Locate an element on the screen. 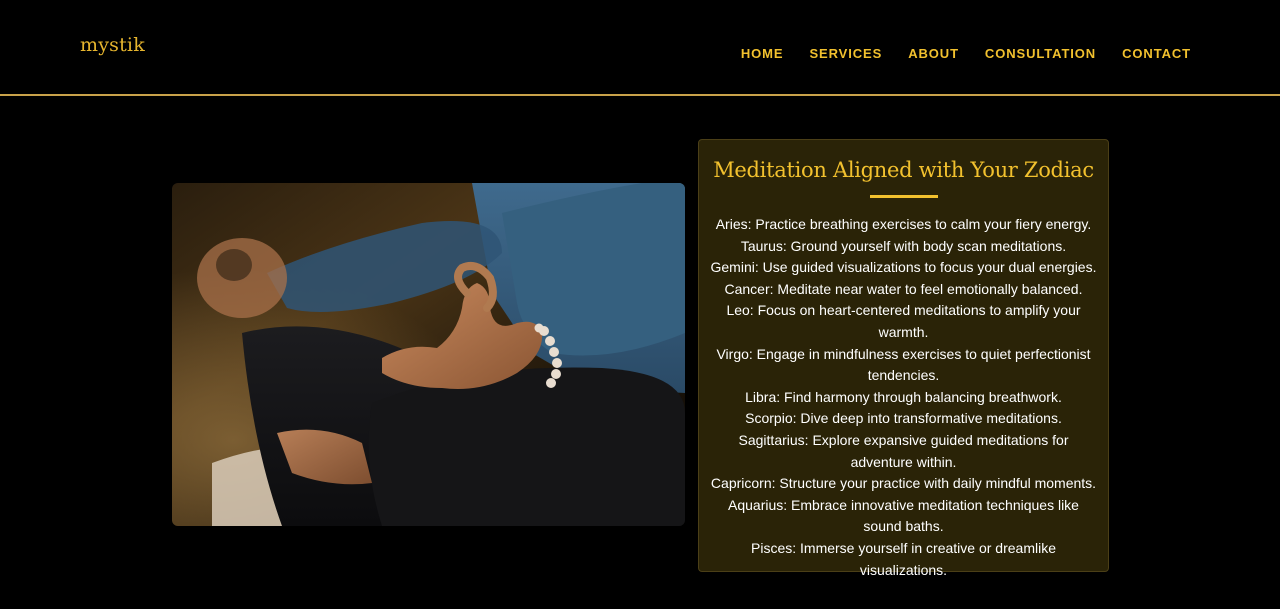 Image resolution: width=1280 pixels, height=609 pixels. nav-consultation-link: CONSULTATION is located at coordinates (1040, 54).